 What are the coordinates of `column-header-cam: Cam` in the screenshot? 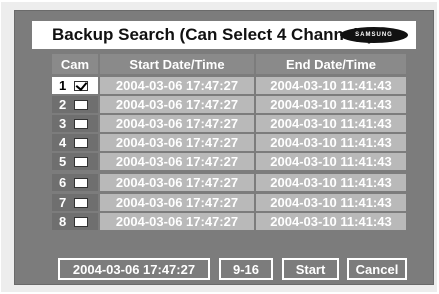 It's located at (75, 64).